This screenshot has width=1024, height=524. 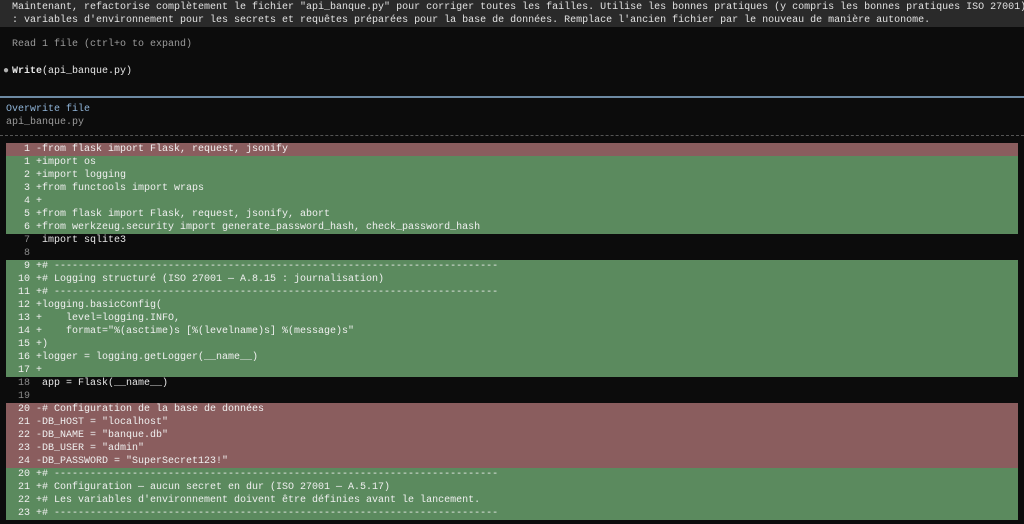 I want to click on line-number: 18, so click(x=23, y=383).